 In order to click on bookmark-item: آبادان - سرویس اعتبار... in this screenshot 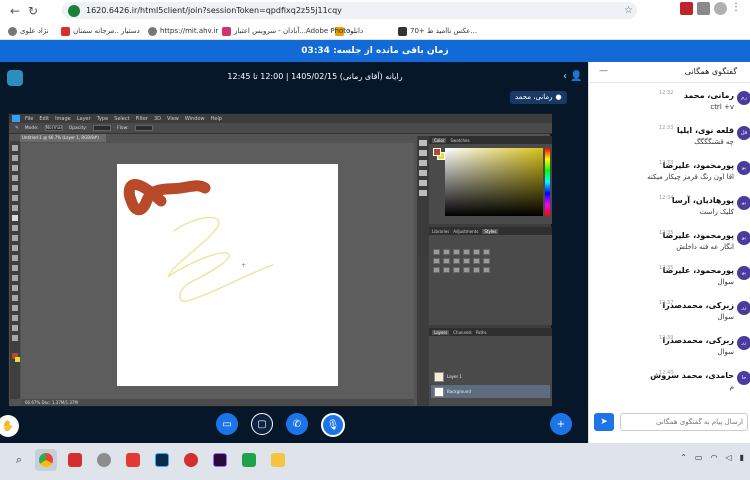, I will do `click(264, 31)`.